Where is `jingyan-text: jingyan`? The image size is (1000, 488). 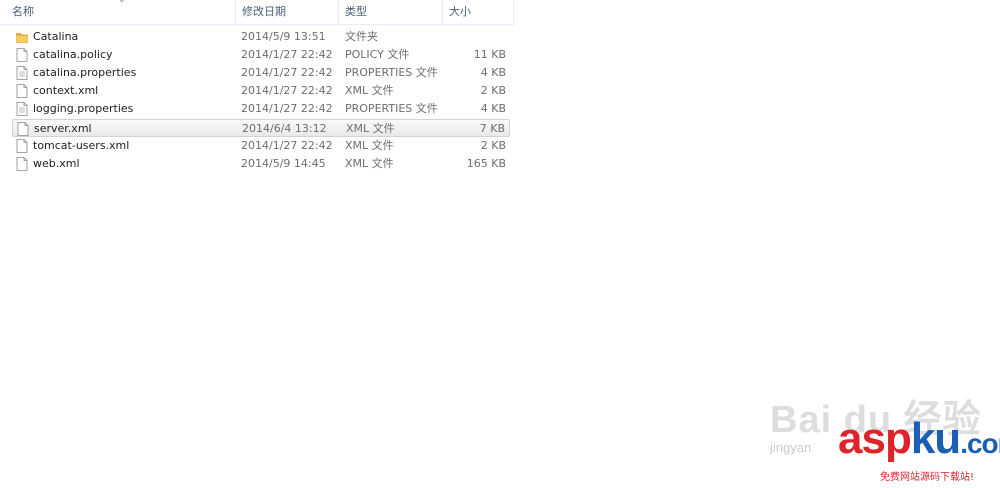 jingyan-text: jingyan is located at coordinates (791, 447).